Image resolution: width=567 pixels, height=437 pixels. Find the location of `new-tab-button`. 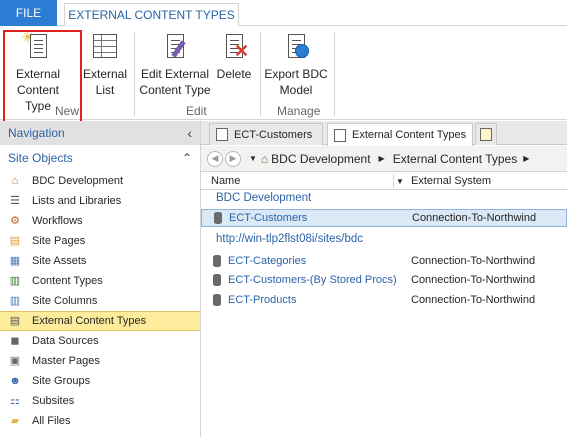

new-tab-button is located at coordinates (486, 134).